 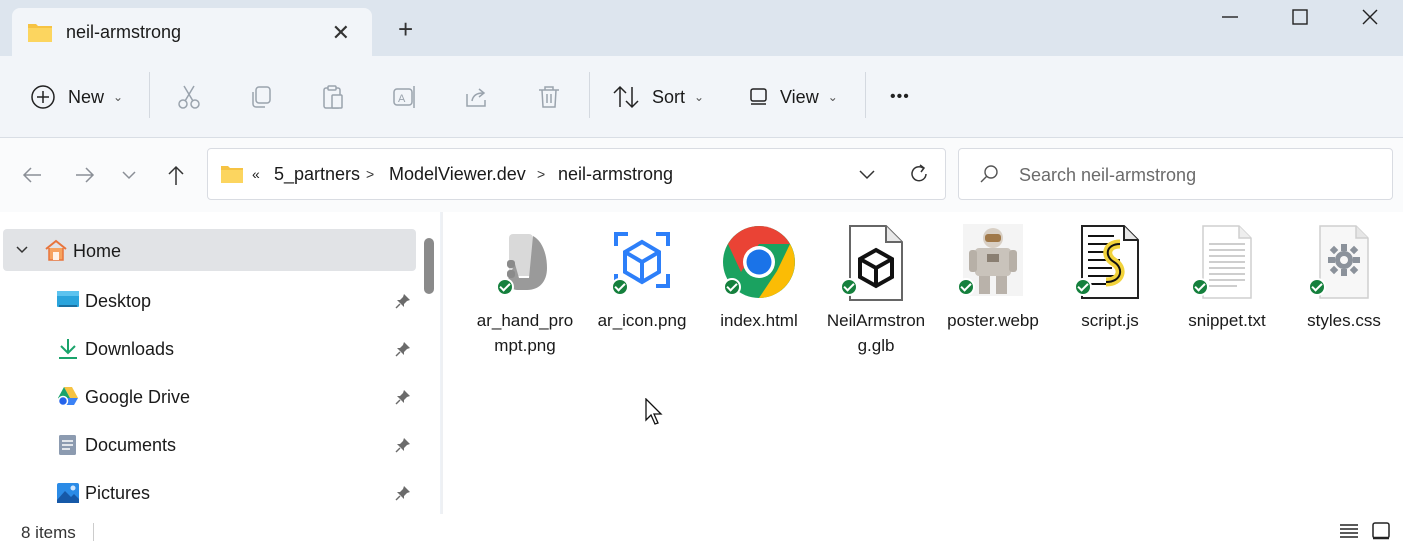 What do you see at coordinates (799, 96) in the screenshot?
I see `view-label: View` at bounding box center [799, 96].